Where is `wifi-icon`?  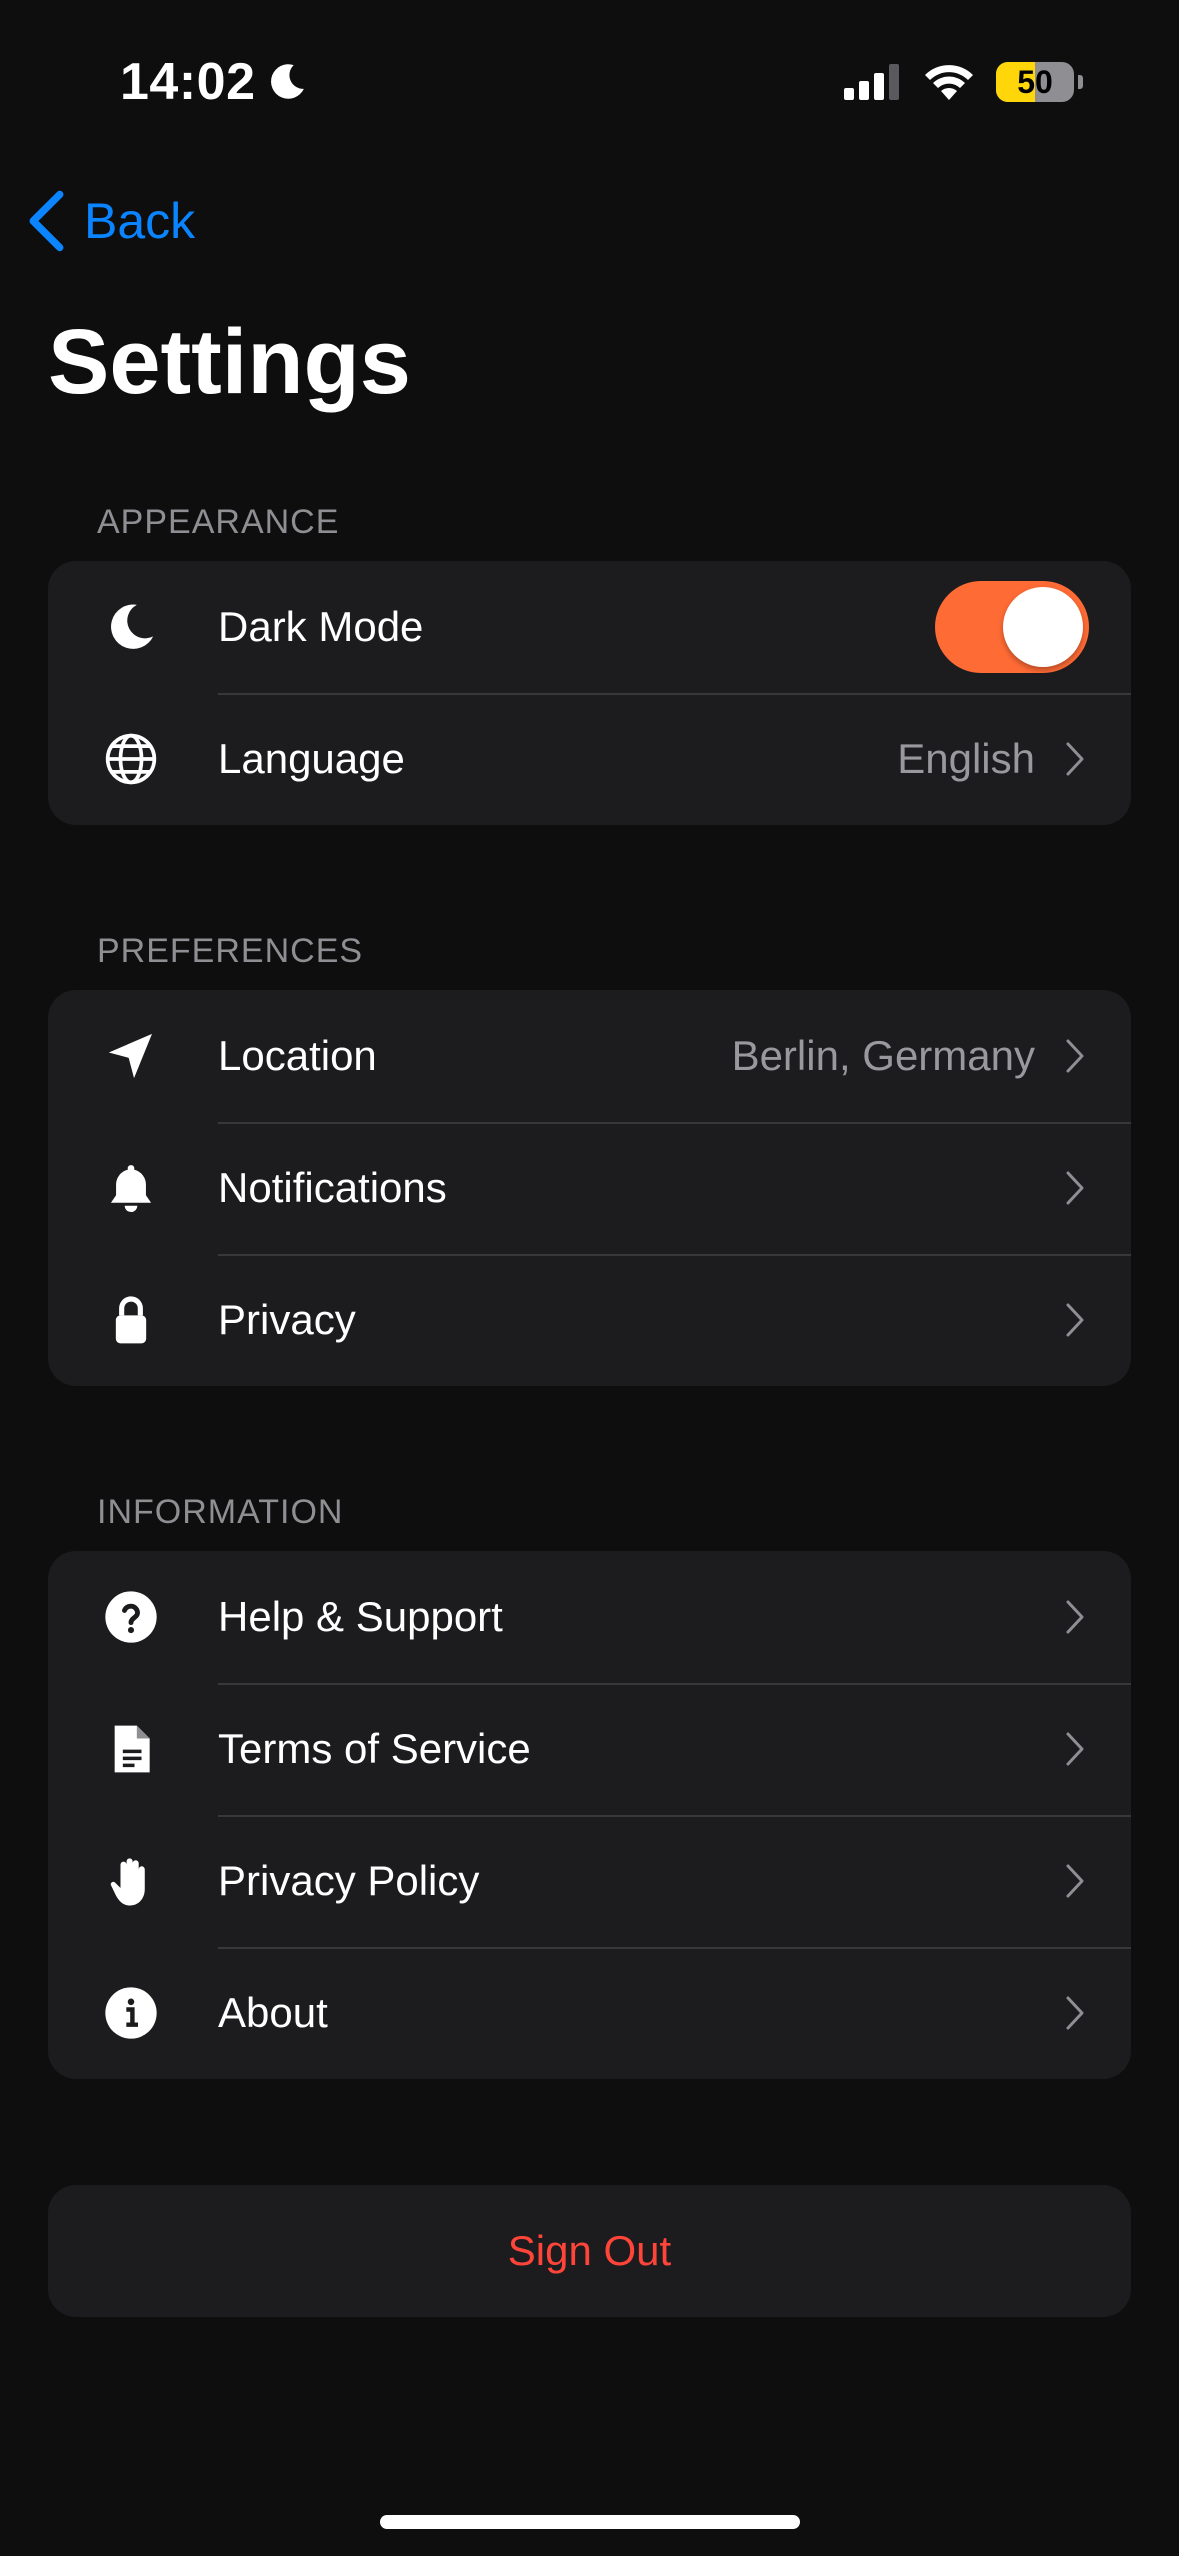 wifi-icon is located at coordinates (949, 82).